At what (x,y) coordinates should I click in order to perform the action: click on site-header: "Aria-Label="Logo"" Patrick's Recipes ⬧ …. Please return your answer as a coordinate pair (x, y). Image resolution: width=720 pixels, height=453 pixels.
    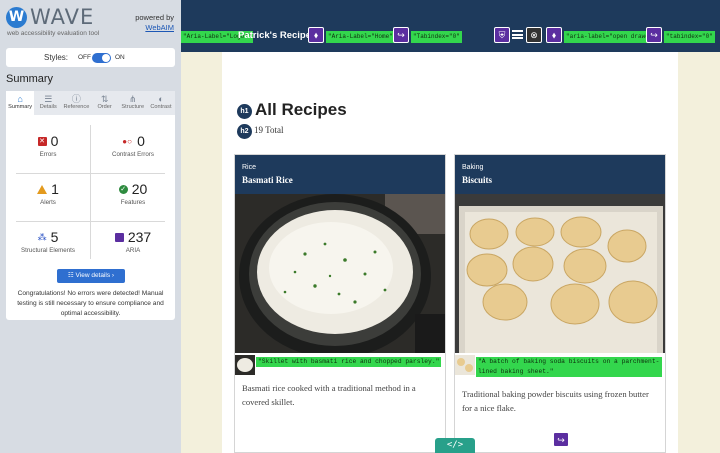
    Looking at the image, I should click on (450, 26).